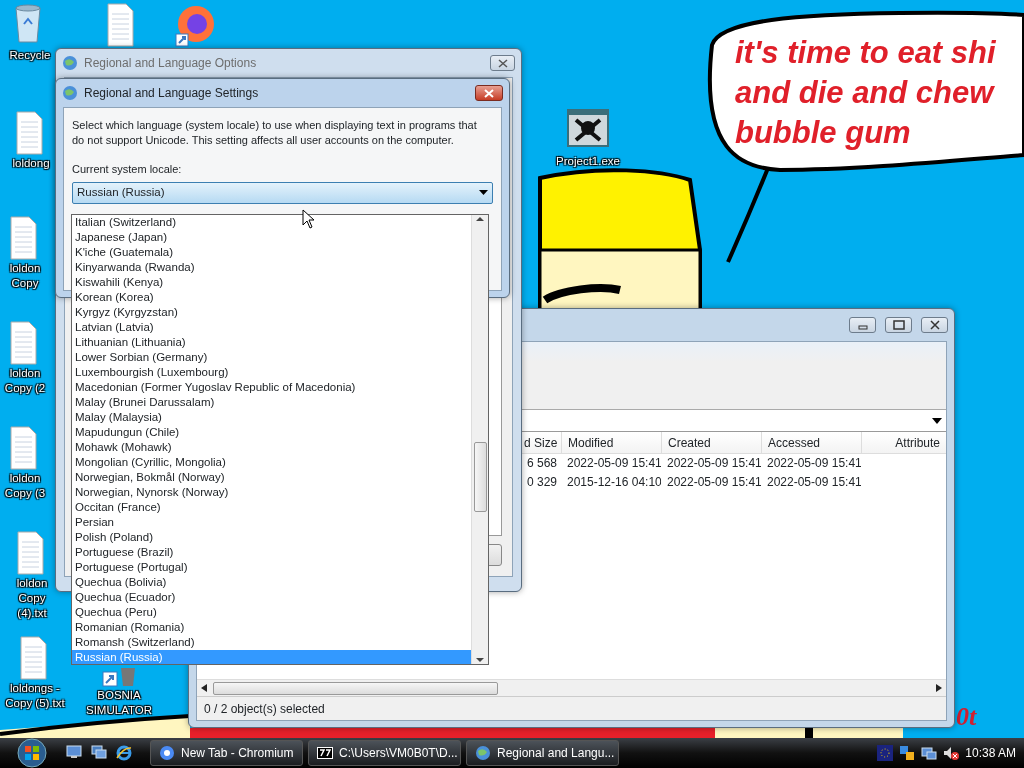  Describe the element at coordinates (271, 267) in the screenshot. I see `list-option: Kinyarwanda (Rwanda)` at that location.